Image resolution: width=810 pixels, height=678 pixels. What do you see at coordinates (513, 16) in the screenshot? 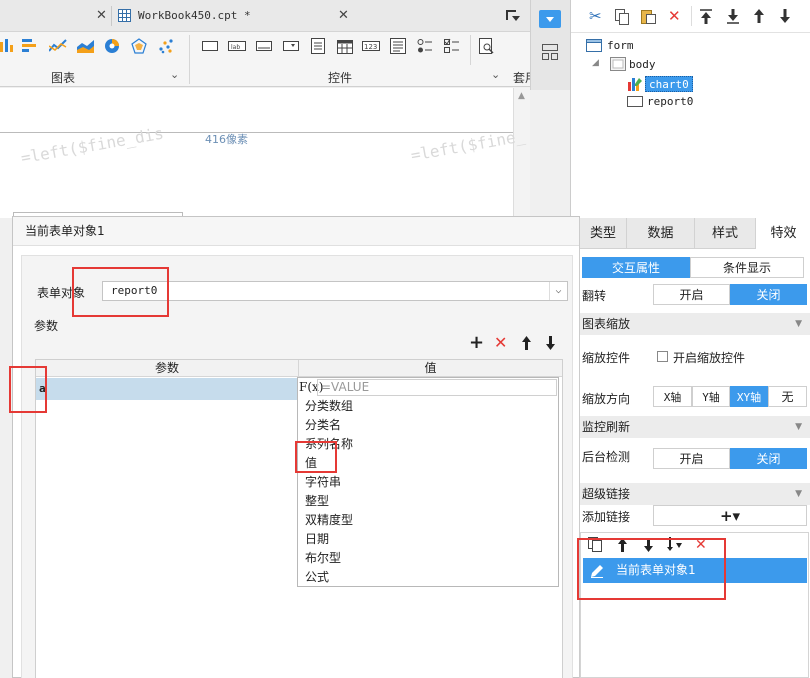
I see `tab-menu-icon` at bounding box center [513, 16].